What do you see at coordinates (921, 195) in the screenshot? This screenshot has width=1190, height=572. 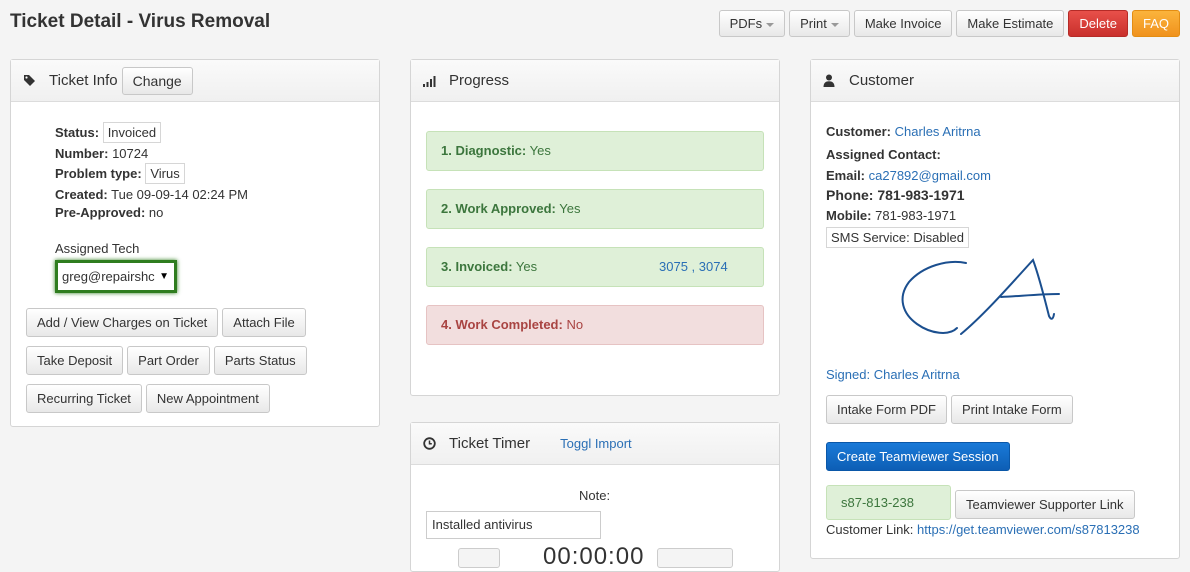 I see `phone-value: 781-983-1971` at bounding box center [921, 195].